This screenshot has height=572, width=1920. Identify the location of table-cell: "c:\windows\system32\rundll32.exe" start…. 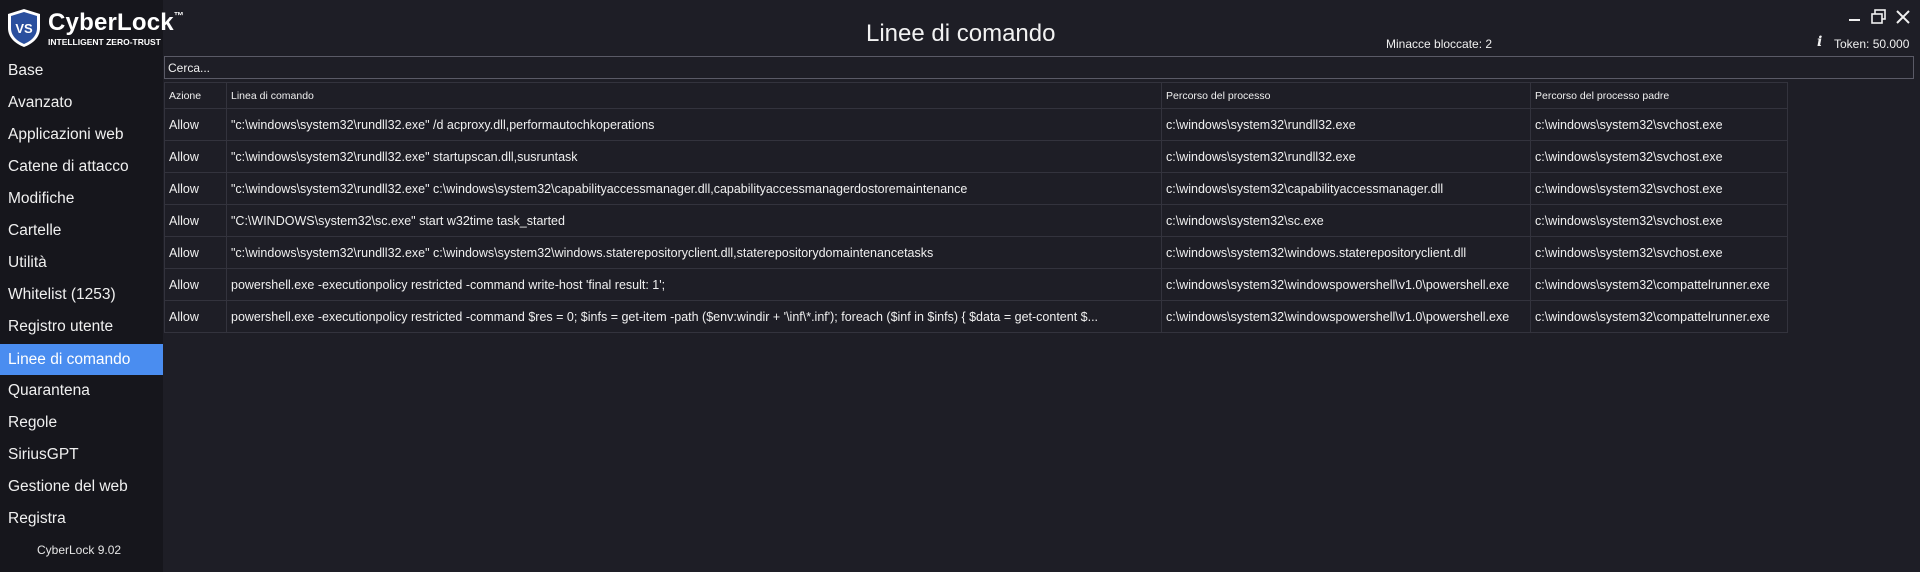
(694, 156).